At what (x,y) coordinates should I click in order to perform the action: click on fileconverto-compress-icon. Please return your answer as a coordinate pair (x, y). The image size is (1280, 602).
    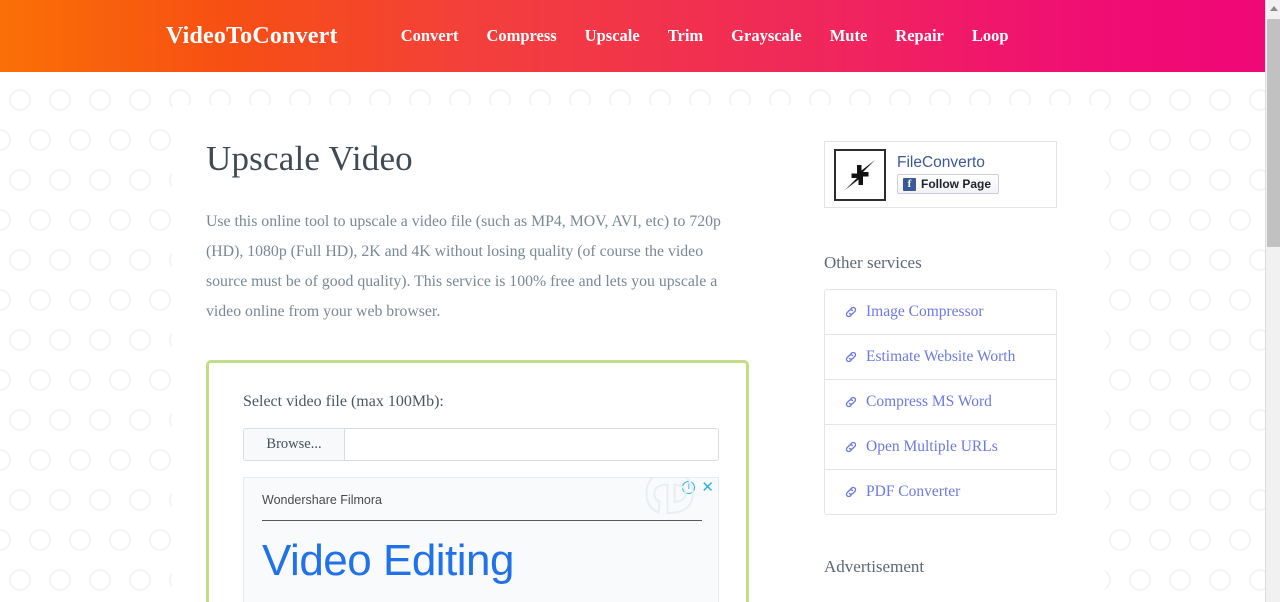
    Looking at the image, I should click on (860, 174).